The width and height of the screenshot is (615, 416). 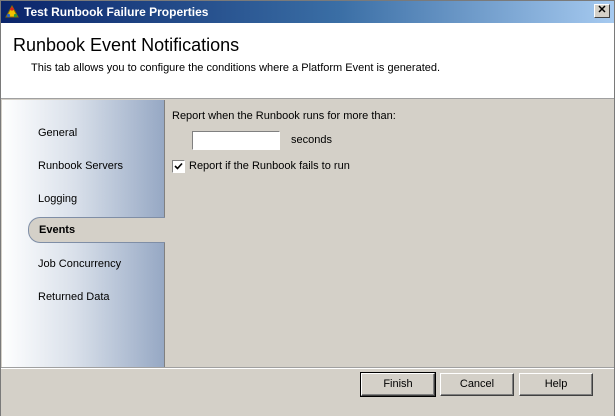 What do you see at coordinates (83, 133) in the screenshot?
I see `sidebar-item-general: General` at bounding box center [83, 133].